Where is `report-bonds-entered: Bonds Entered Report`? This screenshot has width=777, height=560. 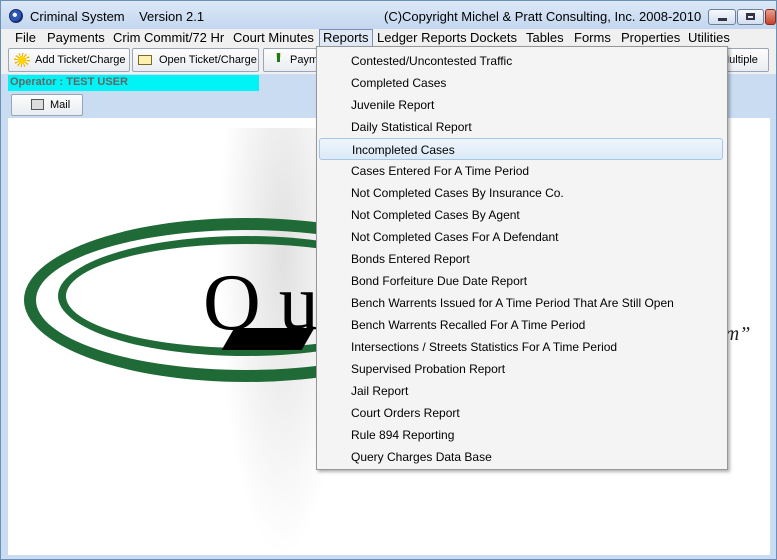
report-bonds-entered: Bonds Entered Report is located at coordinates (521, 259).